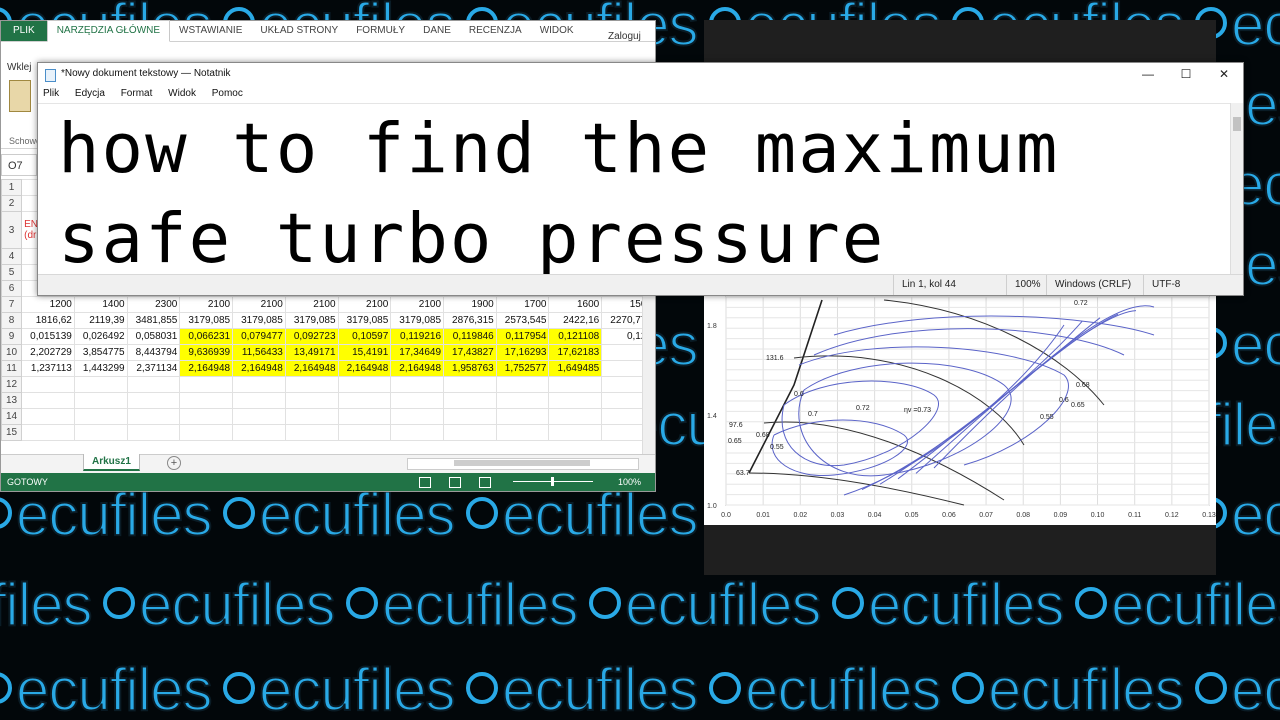 Image resolution: width=1280 pixels, height=720 pixels. I want to click on ribbon-tab: DANE, so click(437, 31).